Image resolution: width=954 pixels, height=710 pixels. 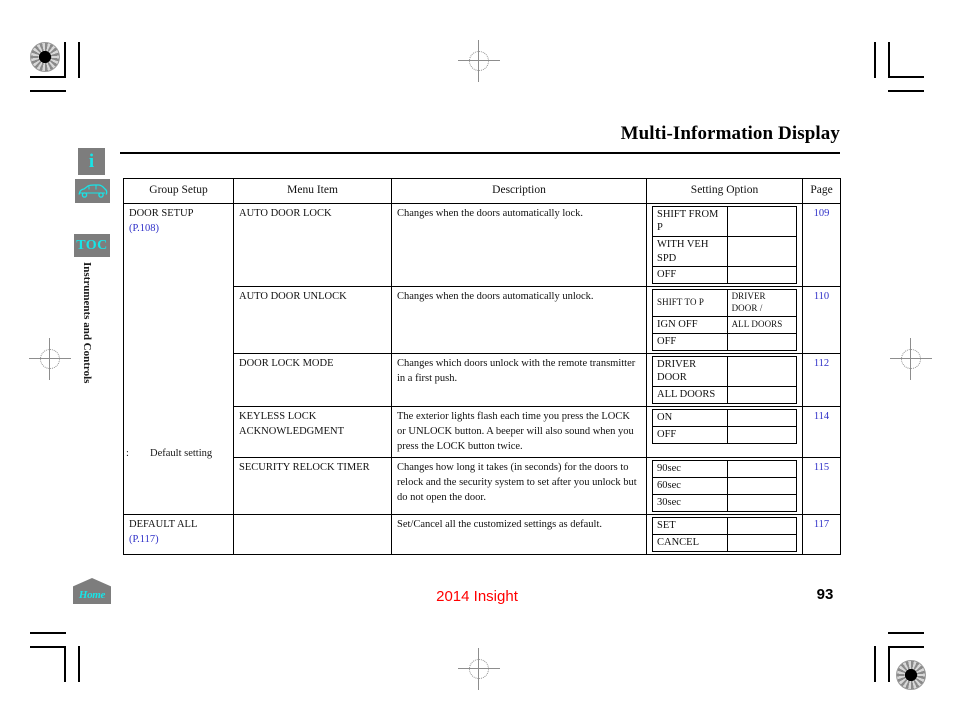 I want to click on toc-button: TOC, so click(x=92, y=245).